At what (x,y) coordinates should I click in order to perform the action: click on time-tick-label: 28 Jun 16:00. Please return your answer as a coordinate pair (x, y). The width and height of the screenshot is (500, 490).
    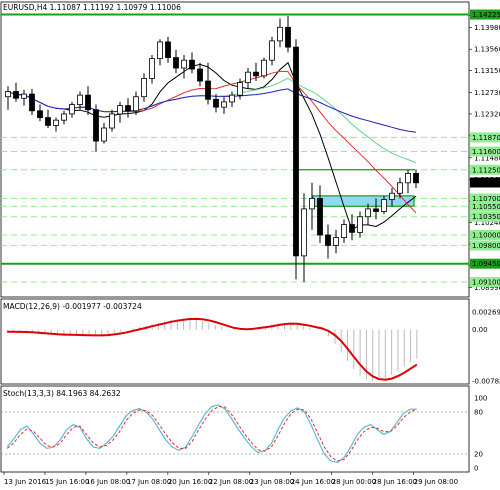
    Looking at the image, I should click on (395, 482).